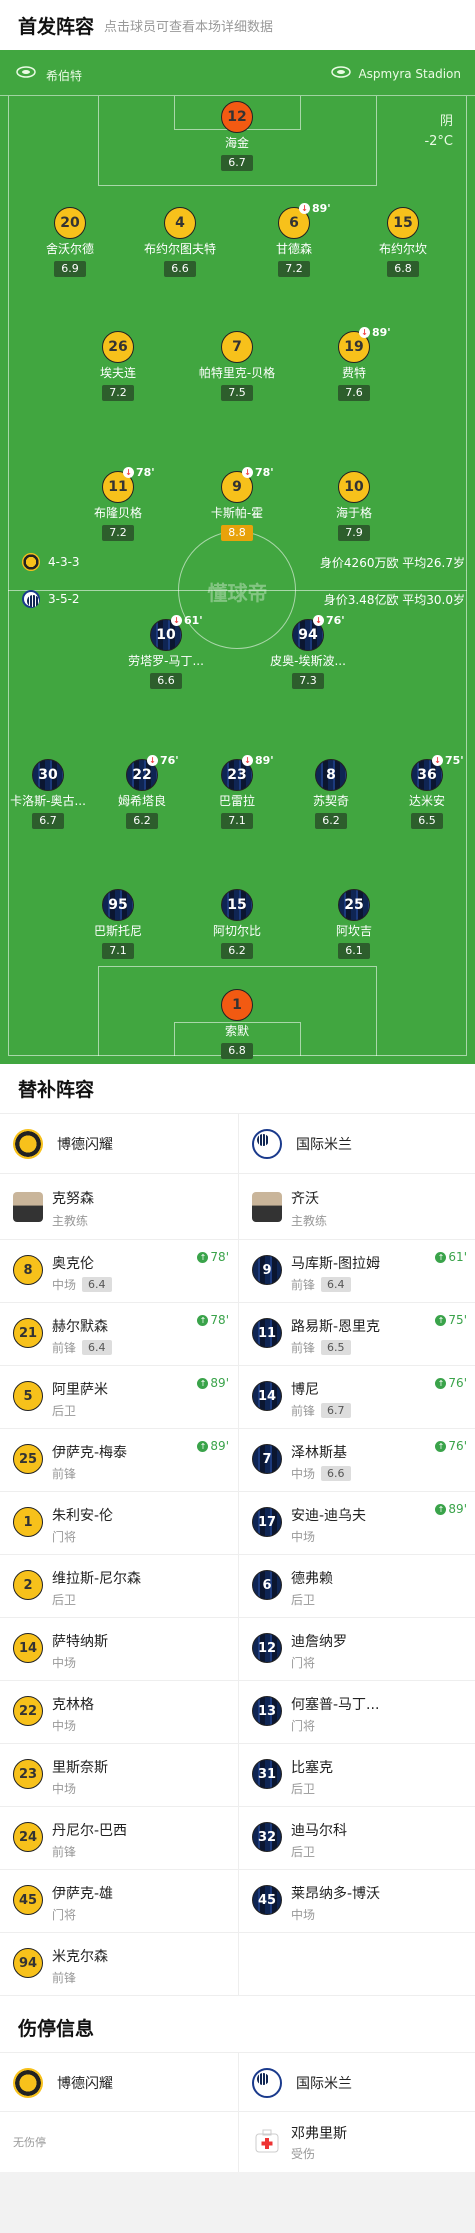 The width and height of the screenshot is (475, 2233). What do you see at coordinates (356, 1712) in the screenshot?
I see `away-sub: 13 何塞普-马丁... 门将` at bounding box center [356, 1712].